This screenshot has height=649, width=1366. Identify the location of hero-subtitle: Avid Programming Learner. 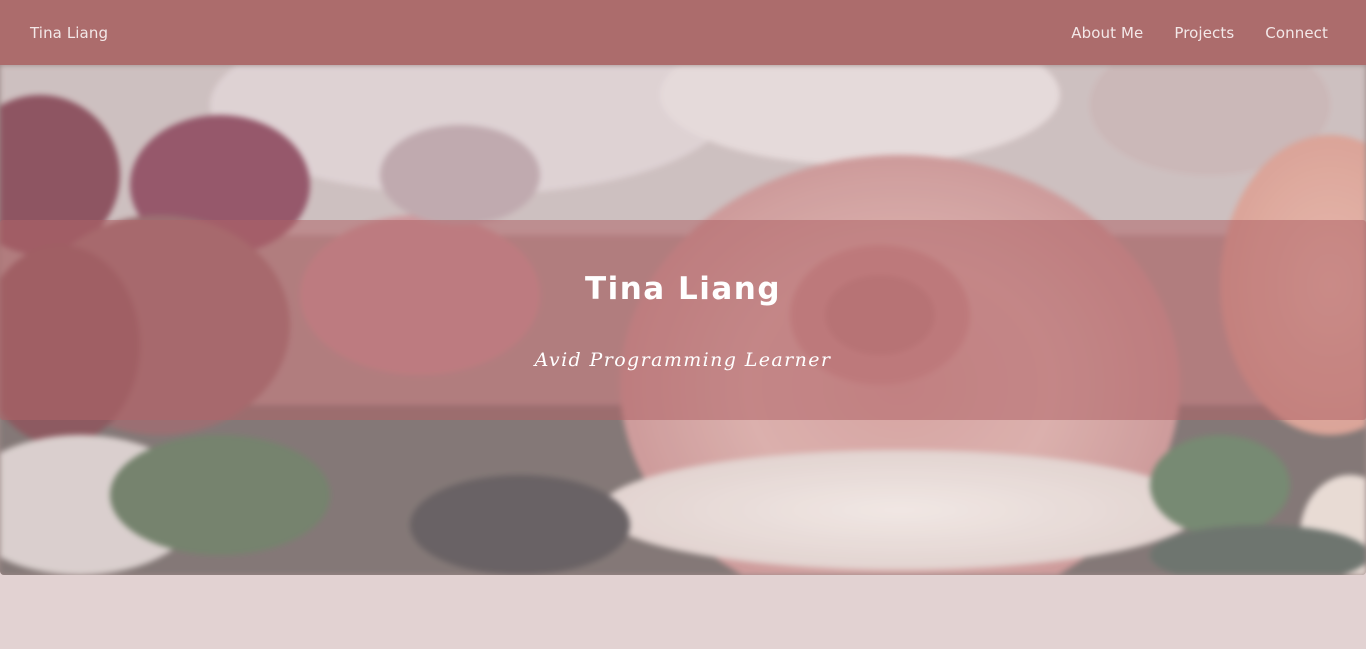
(683, 360).